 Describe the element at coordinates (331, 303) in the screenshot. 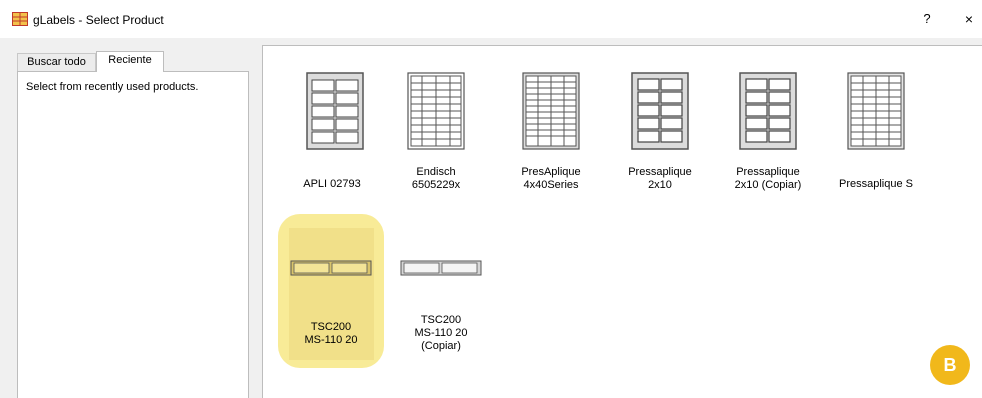

I see `product-tsc200-ms-110-20: TSC200 MS-110 20` at that location.